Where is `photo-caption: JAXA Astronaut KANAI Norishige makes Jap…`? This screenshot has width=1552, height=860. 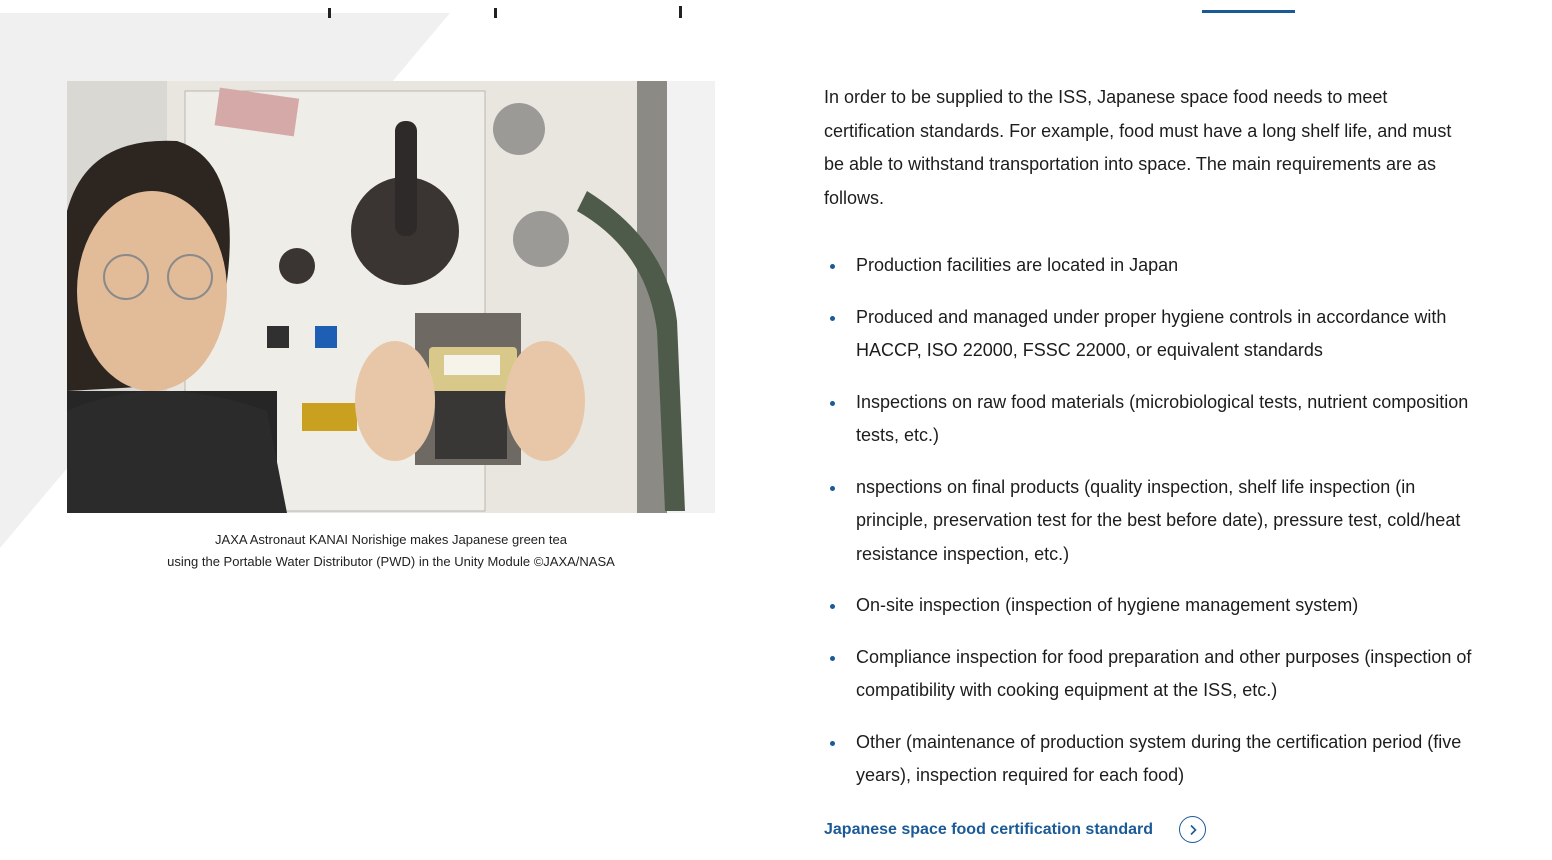
photo-caption: JAXA Astronaut KANAI Norishige makes Jap… is located at coordinates (391, 551).